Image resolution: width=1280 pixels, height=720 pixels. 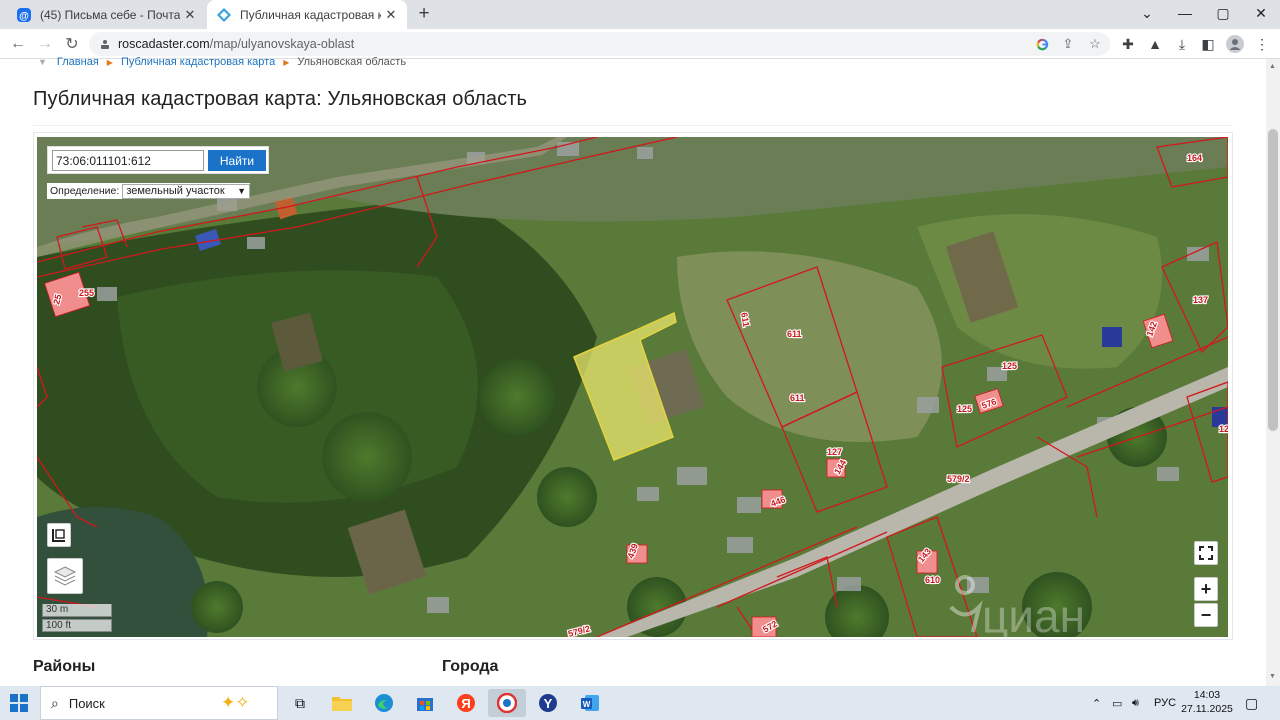 I want to click on extension-pin-icon: ▲, so click(x=1155, y=44).